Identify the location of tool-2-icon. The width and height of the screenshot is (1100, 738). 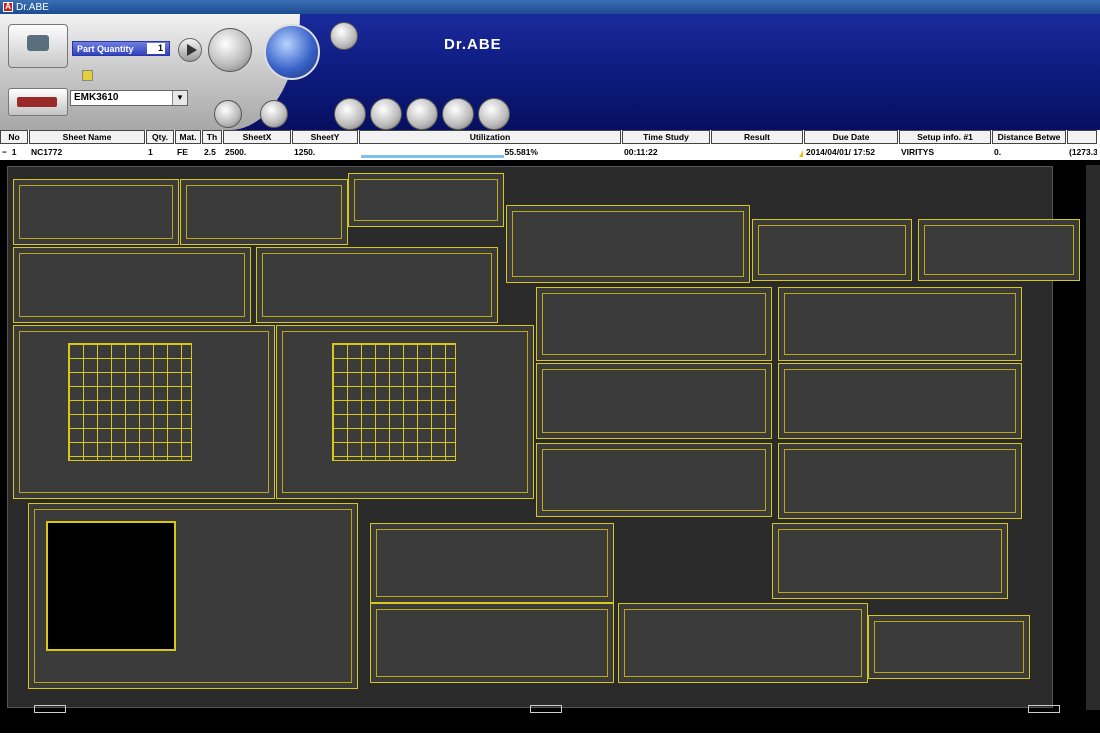
(386, 114).